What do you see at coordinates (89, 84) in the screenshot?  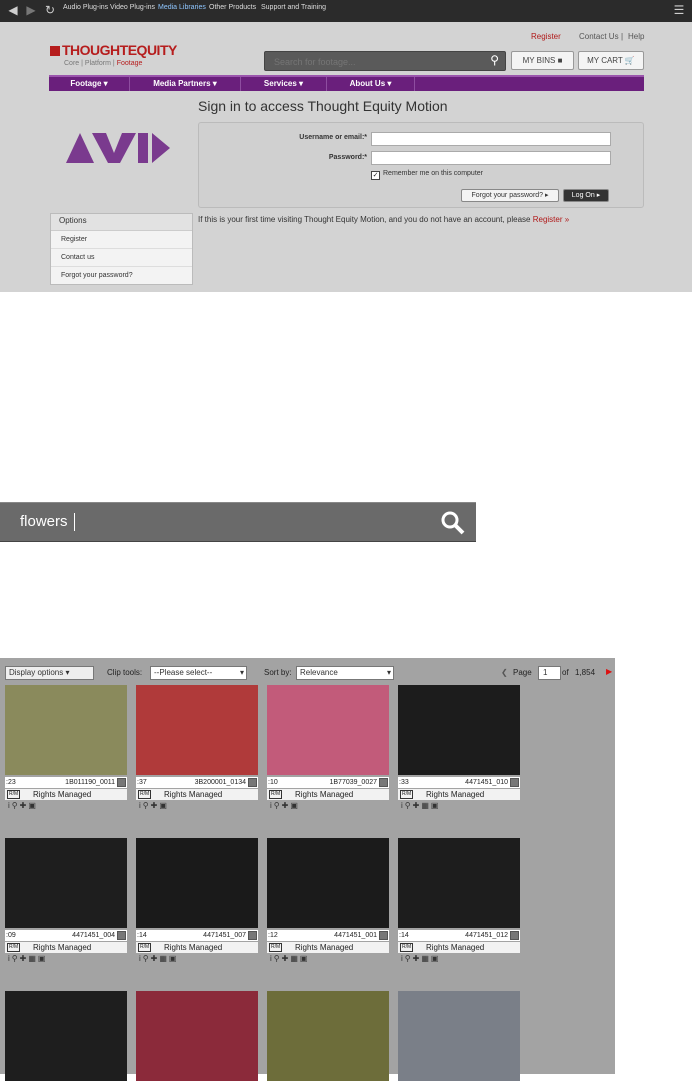 I see `nav-footage: Footage ▾` at bounding box center [89, 84].